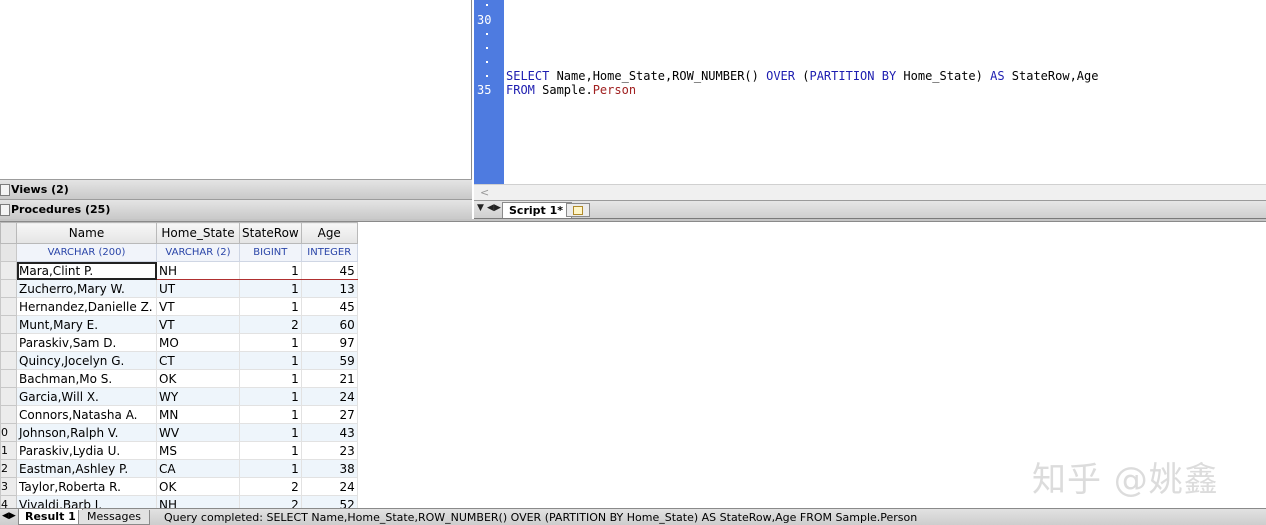 This screenshot has width=1266, height=525. I want to click on cell-name: Garcia,Will X., so click(86, 396).